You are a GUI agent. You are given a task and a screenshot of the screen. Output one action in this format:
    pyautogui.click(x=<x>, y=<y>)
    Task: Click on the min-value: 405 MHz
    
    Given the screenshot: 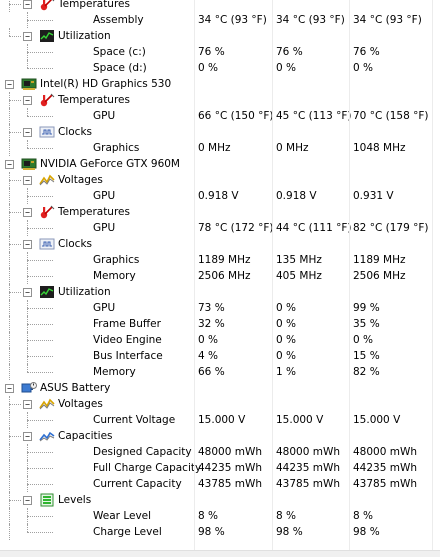 What is the action you would take?
    pyautogui.click(x=299, y=276)
    